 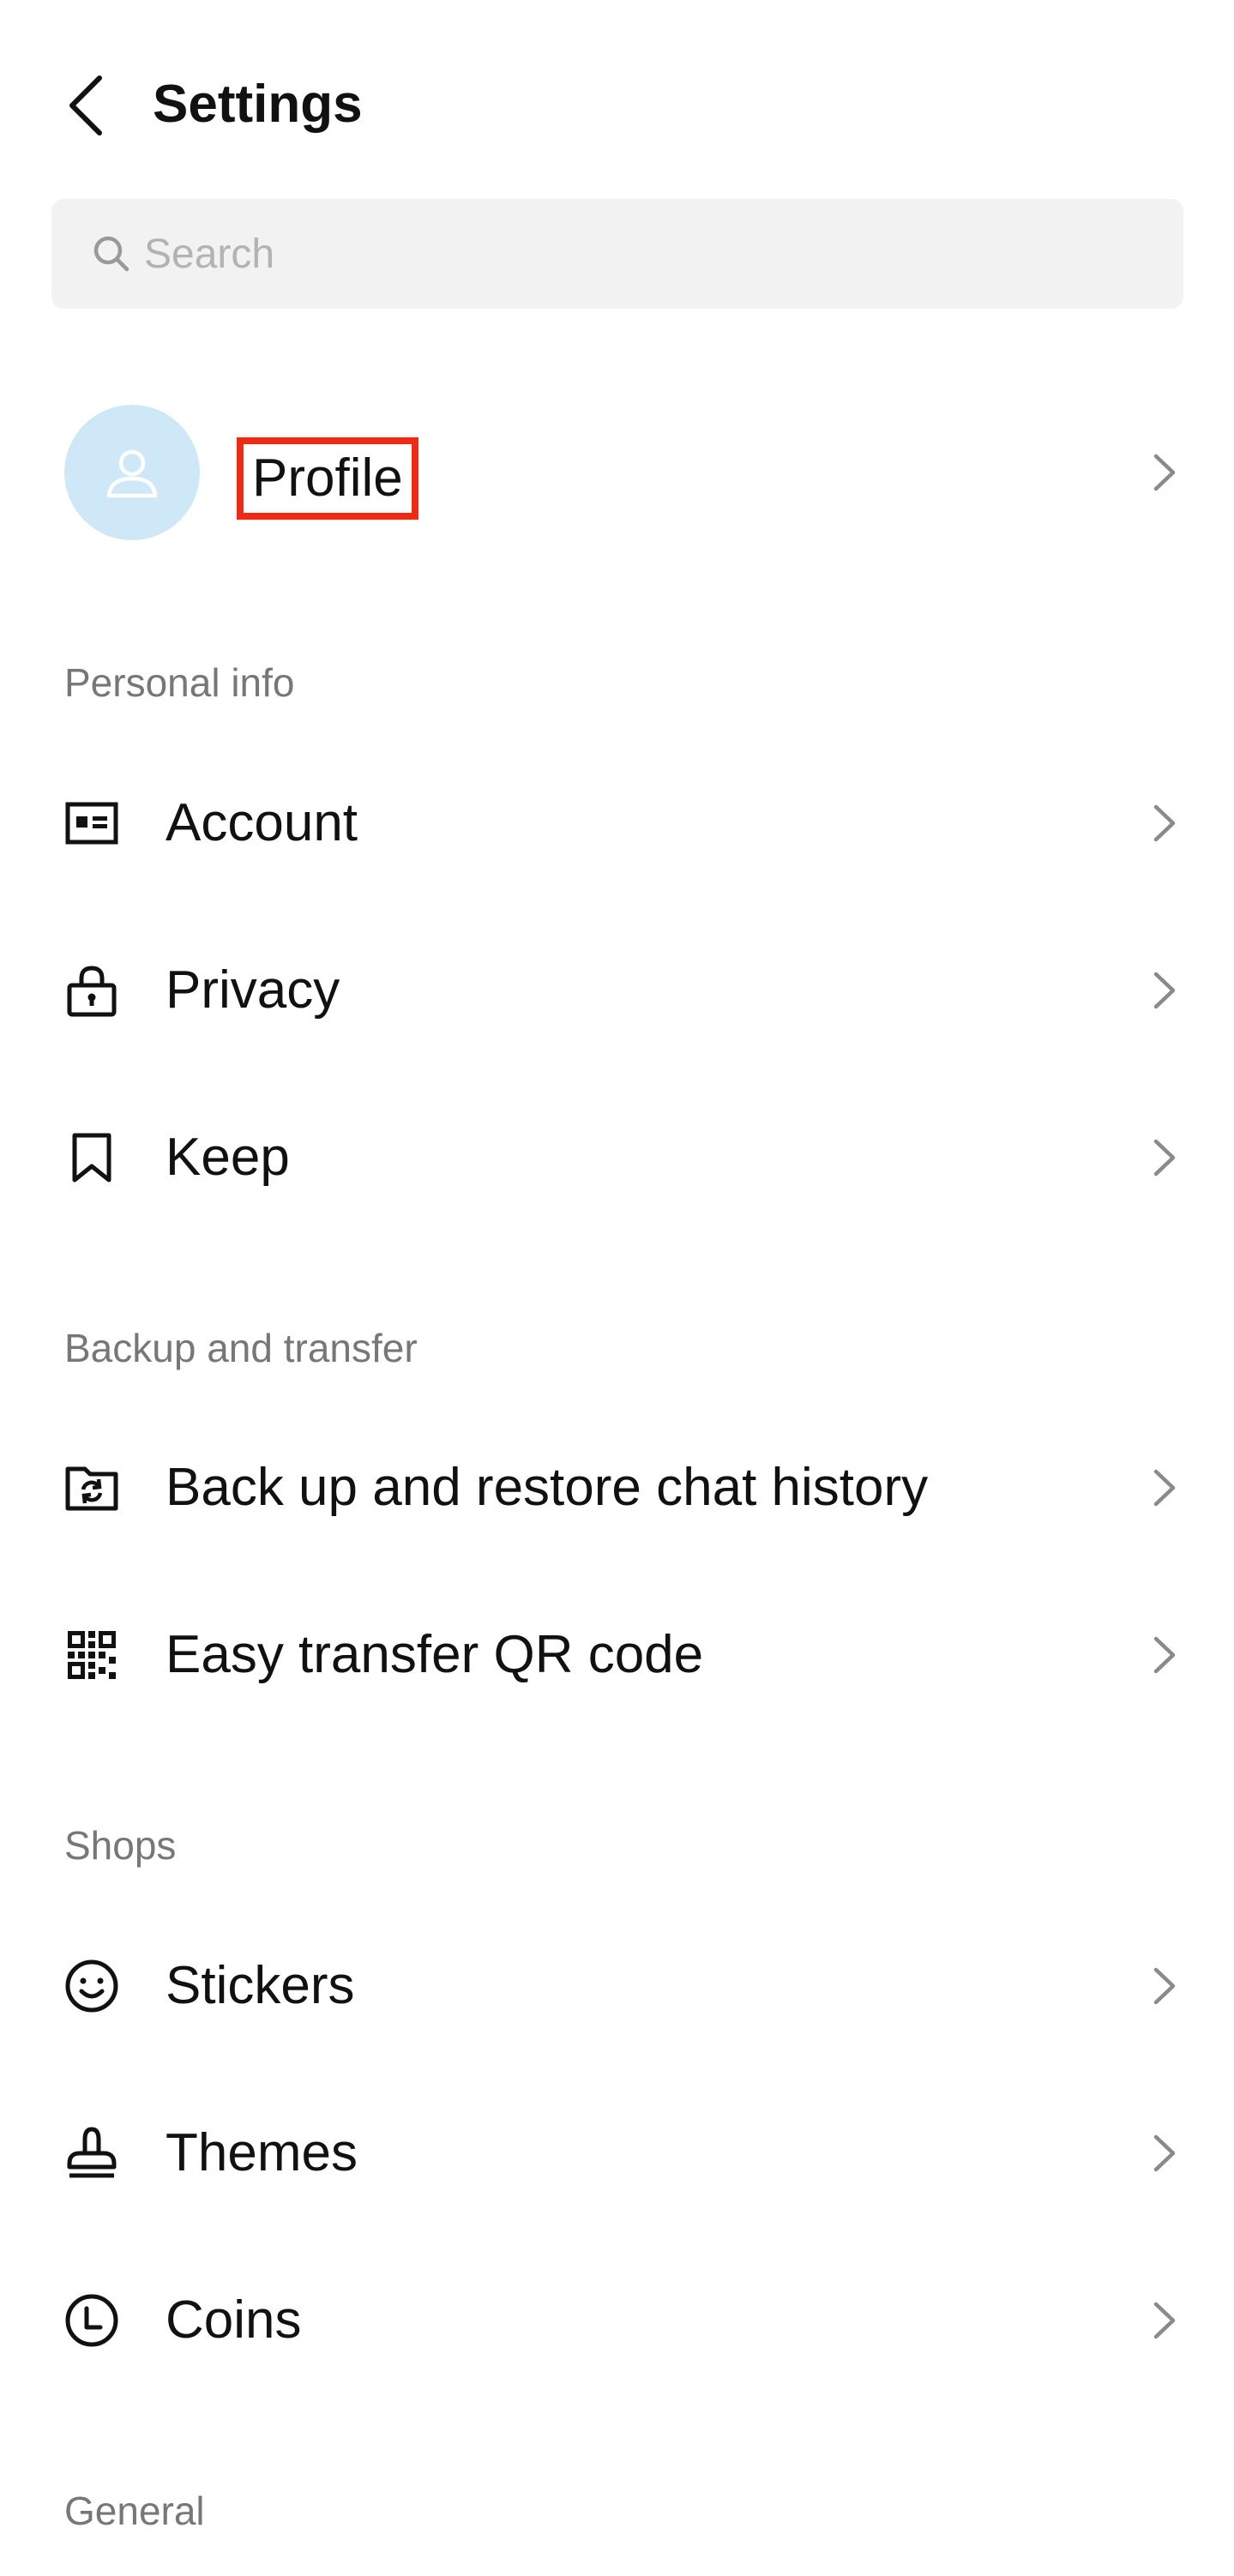 I want to click on profile-label: Profile, so click(x=327, y=478).